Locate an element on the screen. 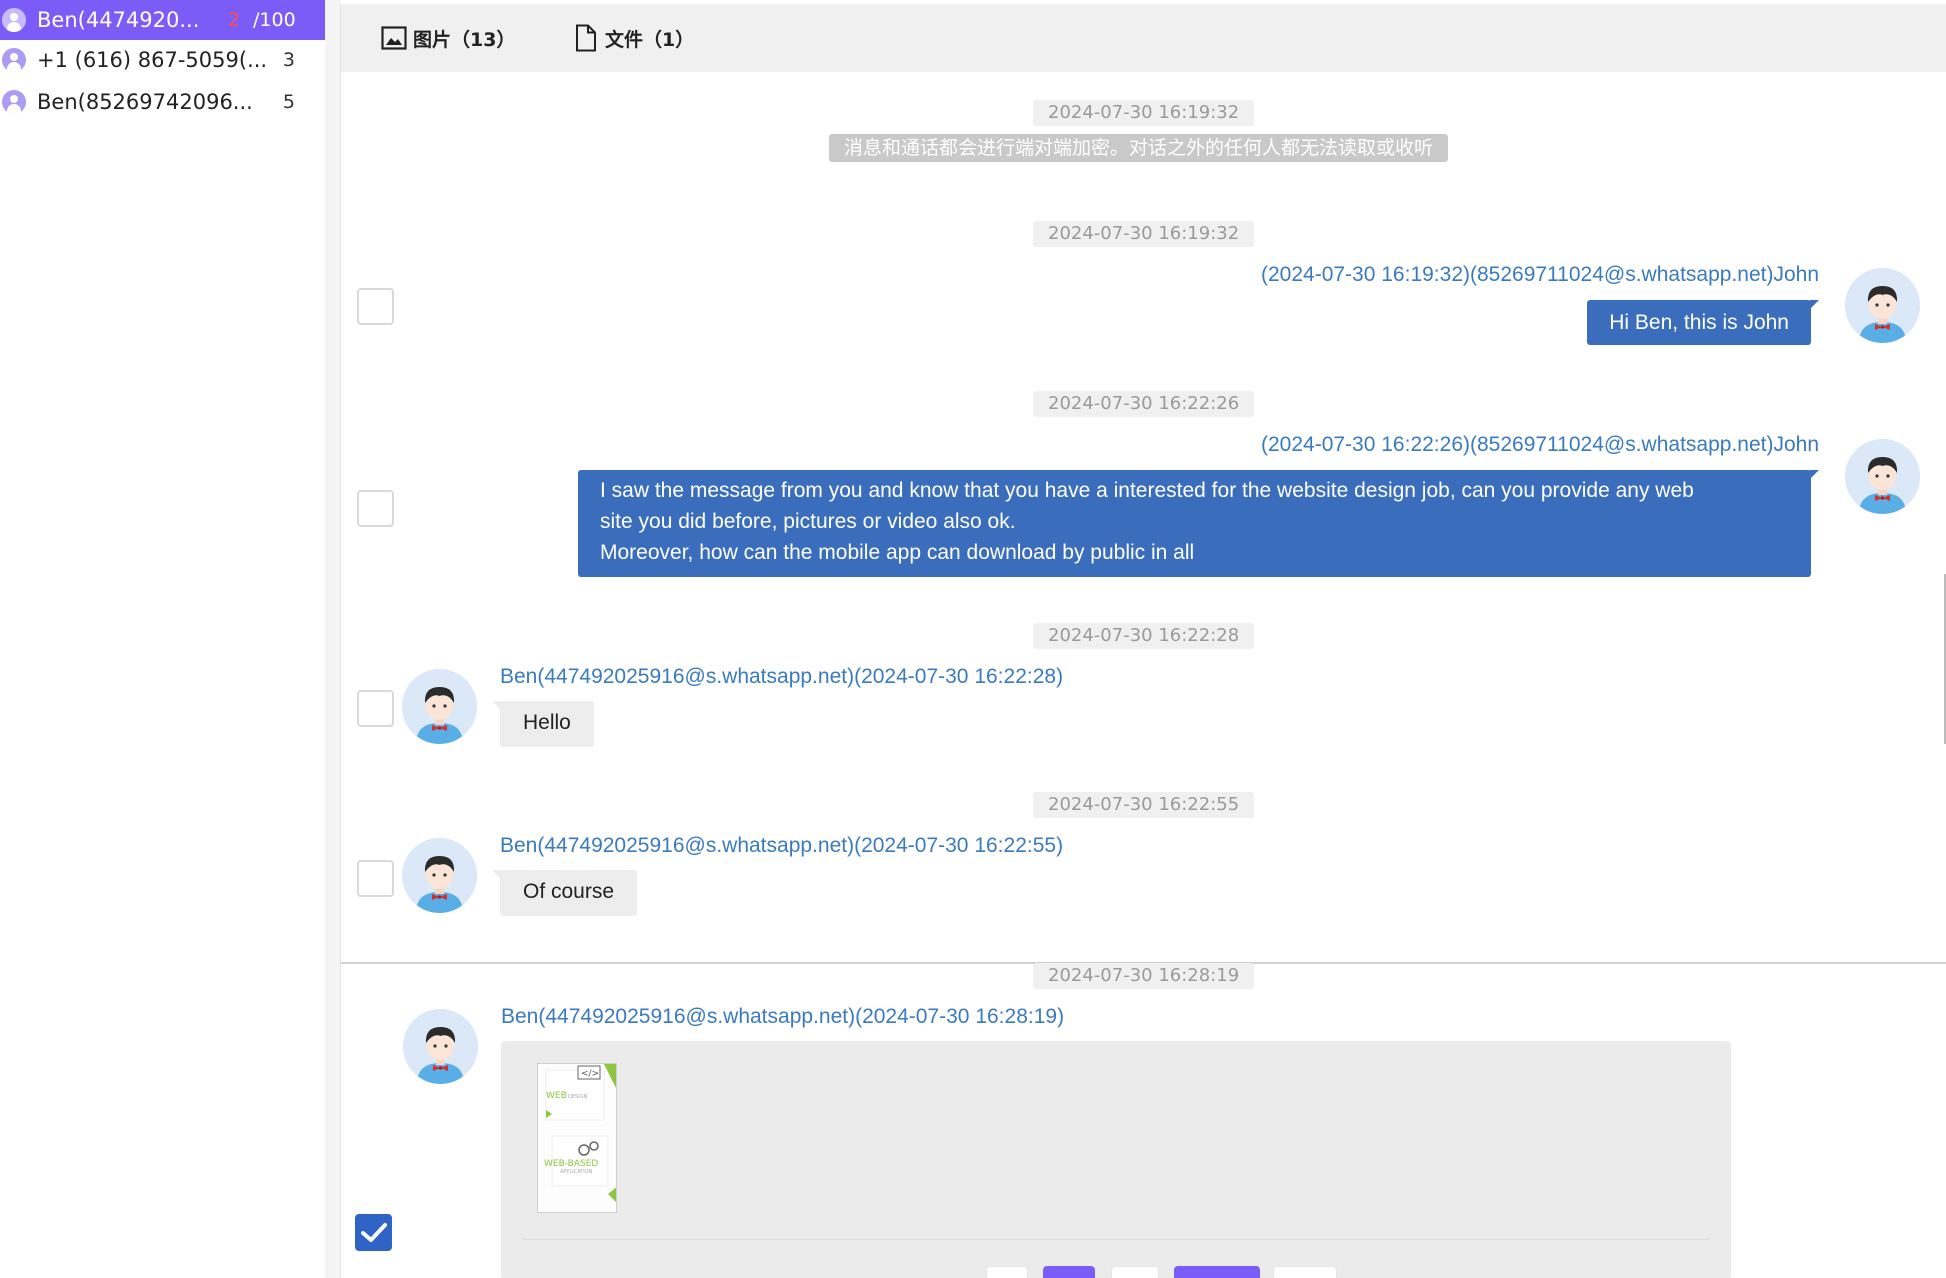  images-tab: 图片（13） is located at coordinates (448, 38).